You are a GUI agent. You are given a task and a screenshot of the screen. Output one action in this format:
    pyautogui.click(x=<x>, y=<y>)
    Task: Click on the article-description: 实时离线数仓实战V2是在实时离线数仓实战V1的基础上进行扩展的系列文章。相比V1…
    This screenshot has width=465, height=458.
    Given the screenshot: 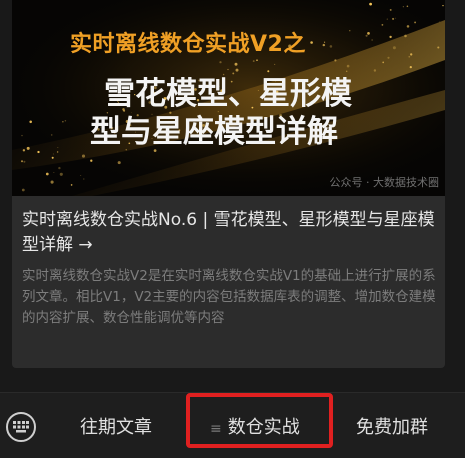 What is the action you would take?
    pyautogui.click(x=229, y=297)
    